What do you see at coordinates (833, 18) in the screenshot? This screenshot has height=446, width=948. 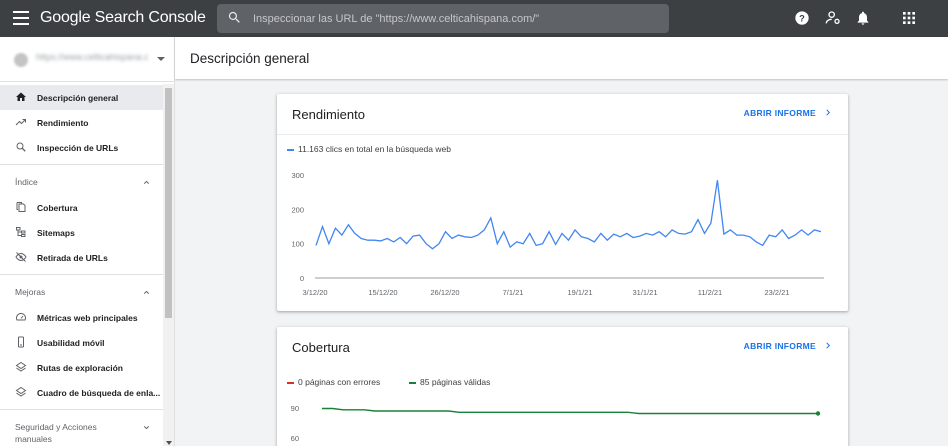 I see `account-manage-icon` at bounding box center [833, 18].